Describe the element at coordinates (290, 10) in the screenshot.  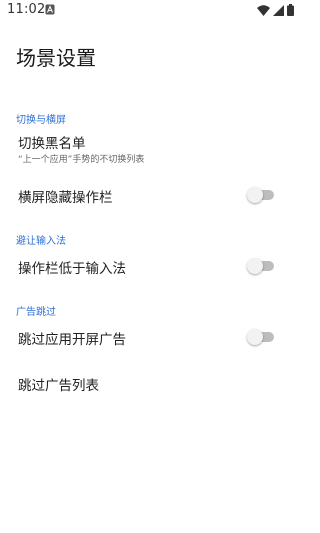
I see `battery-icon` at that location.